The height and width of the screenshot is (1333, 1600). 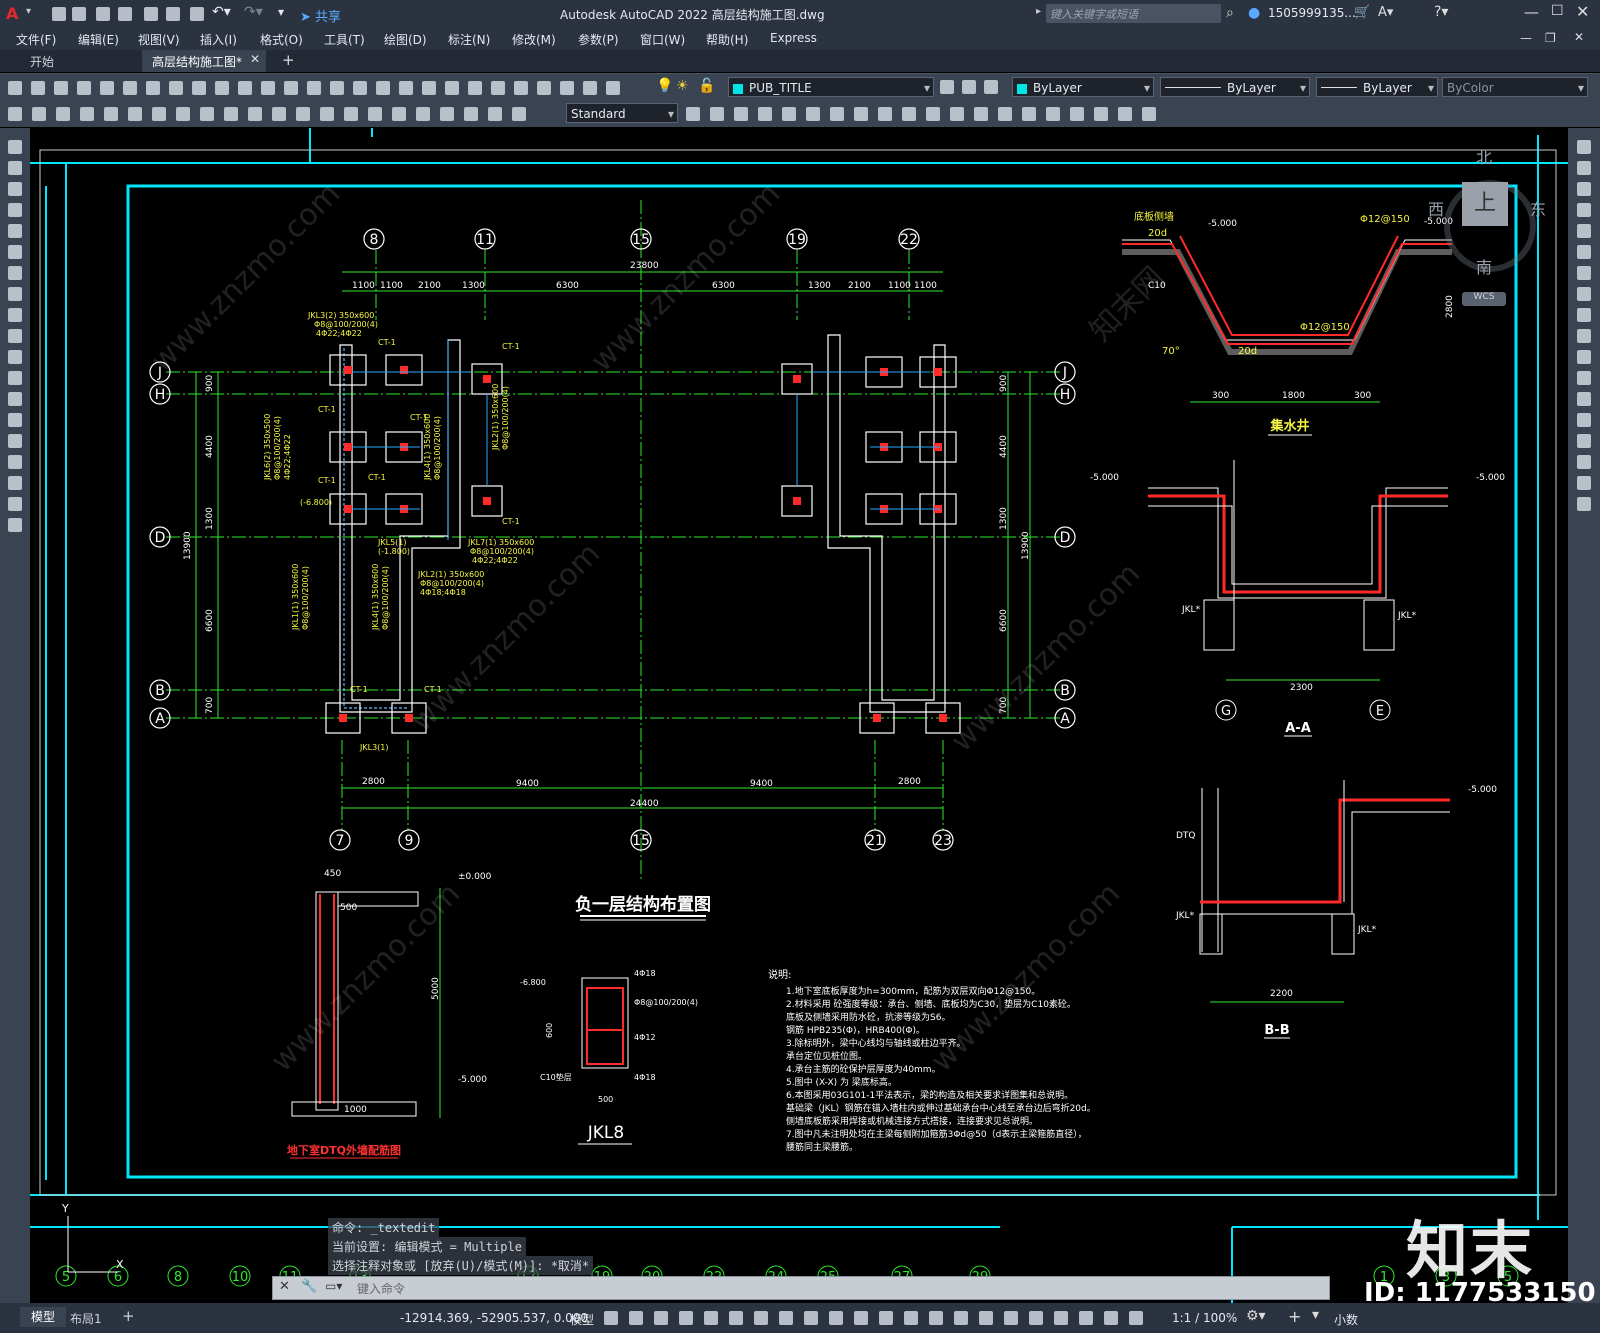 I want to click on standard-tool-22-icon, so click(x=498, y=88).